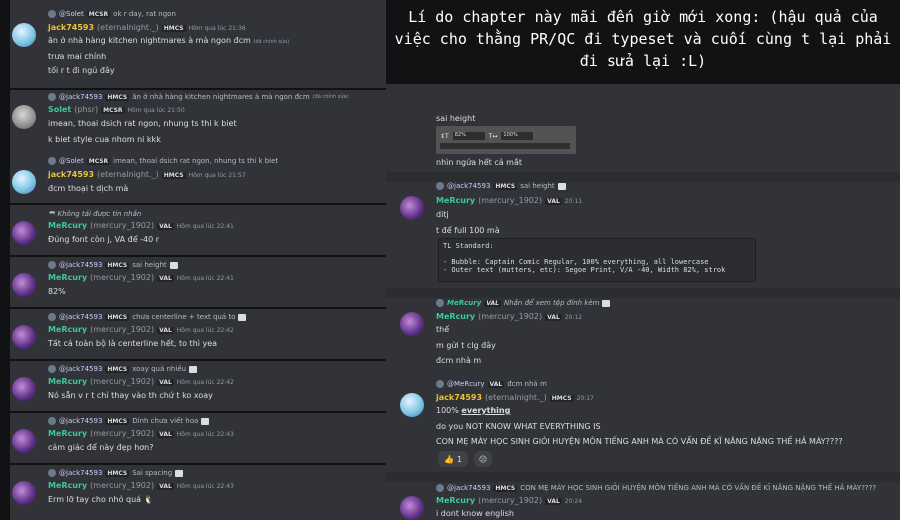  What do you see at coordinates (443, 329) in the screenshot?
I see `message-line: thế` at bounding box center [443, 329].